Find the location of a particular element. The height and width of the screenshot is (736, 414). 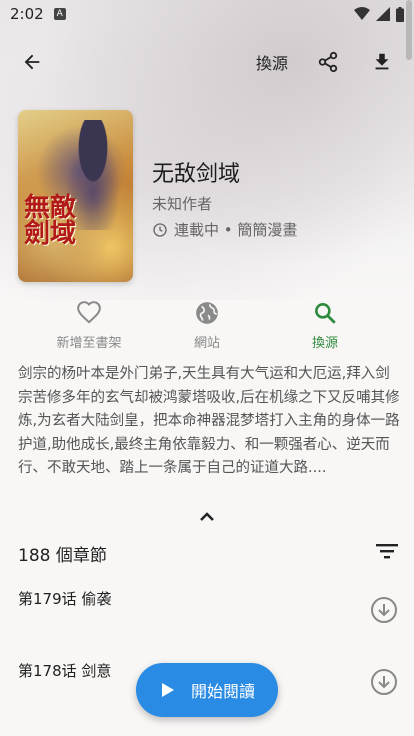

chapter-row: 第179话 偷袭 is located at coordinates (207, 616).